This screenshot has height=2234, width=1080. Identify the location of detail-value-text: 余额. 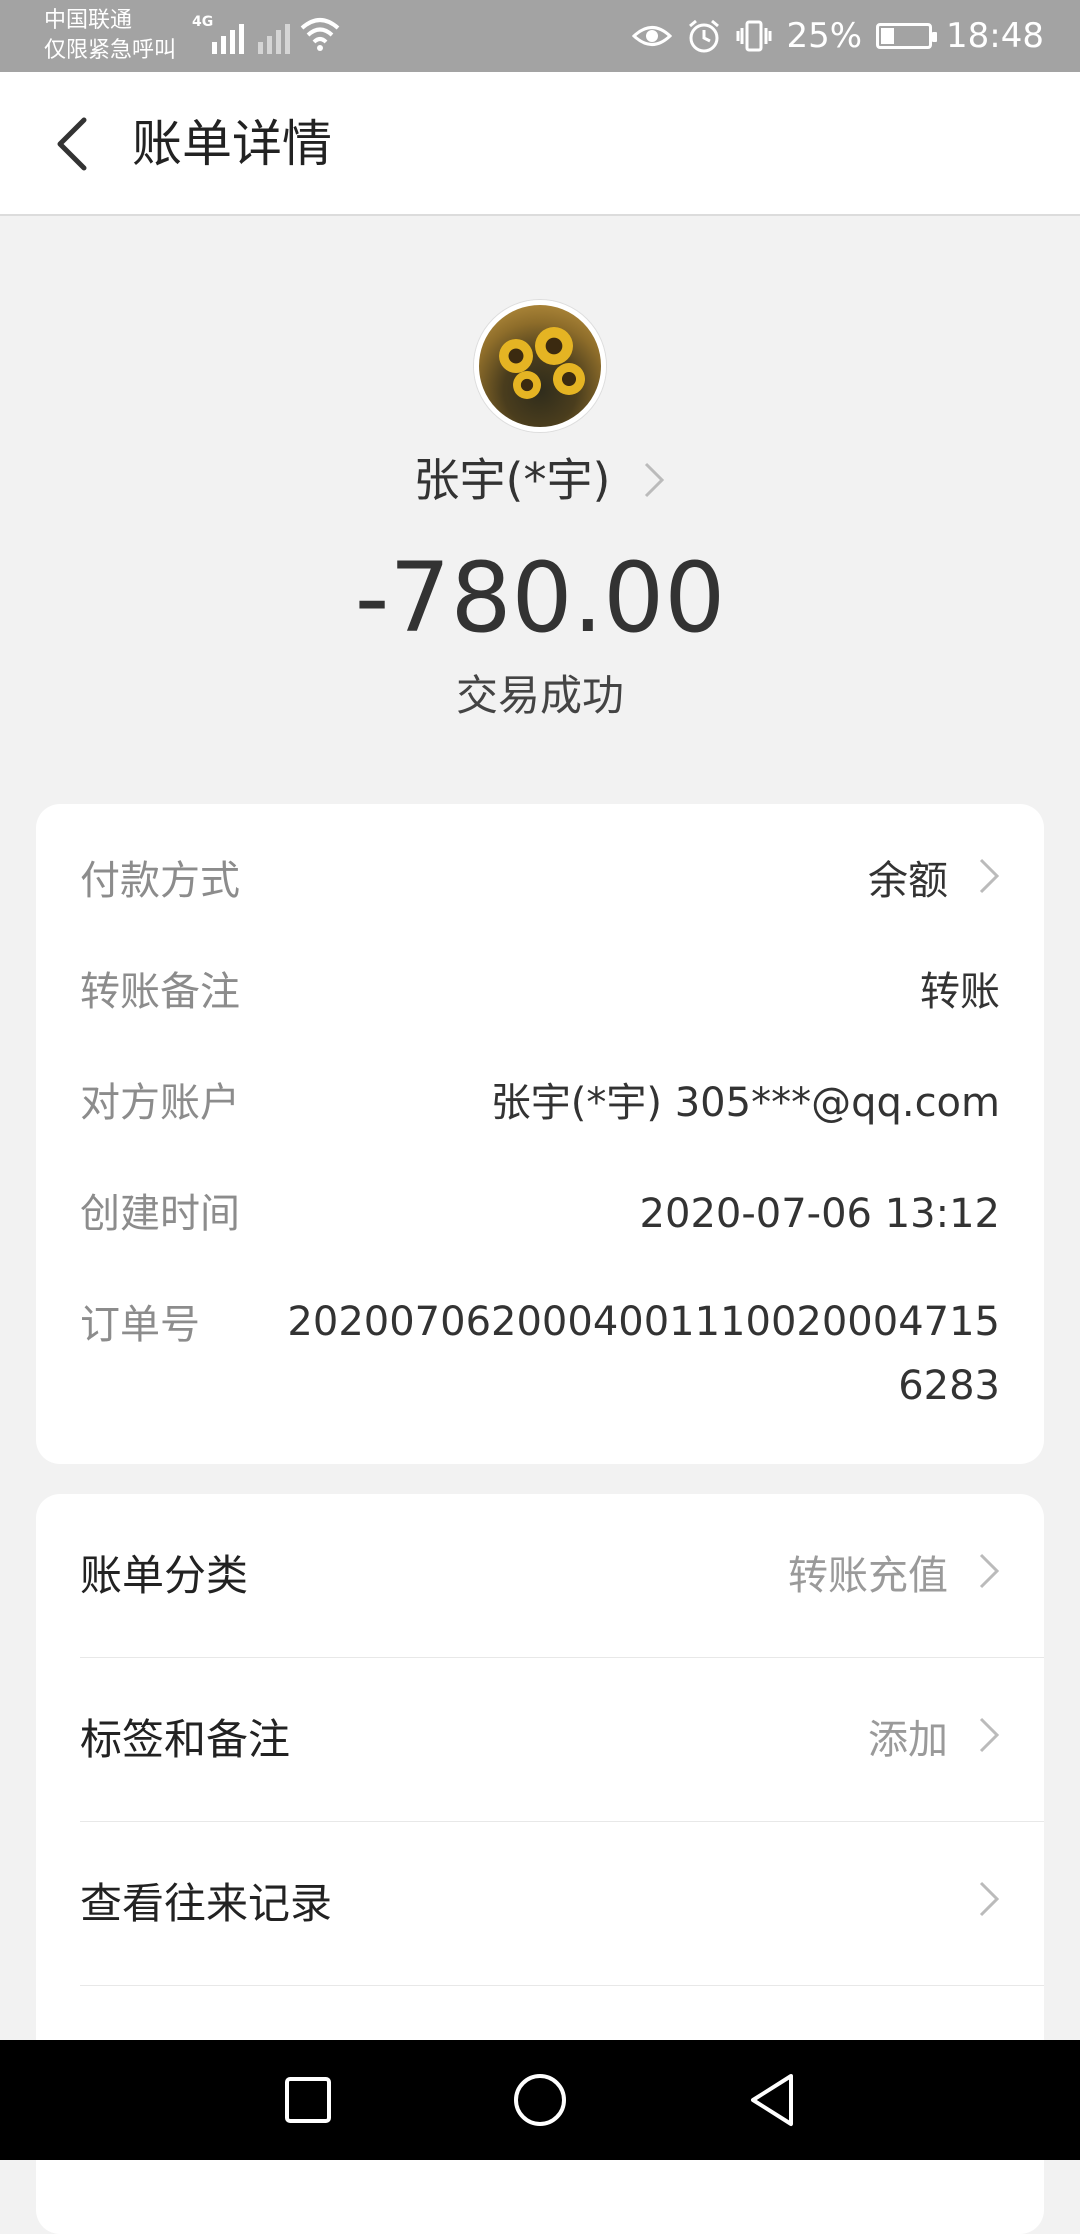
(908, 881).